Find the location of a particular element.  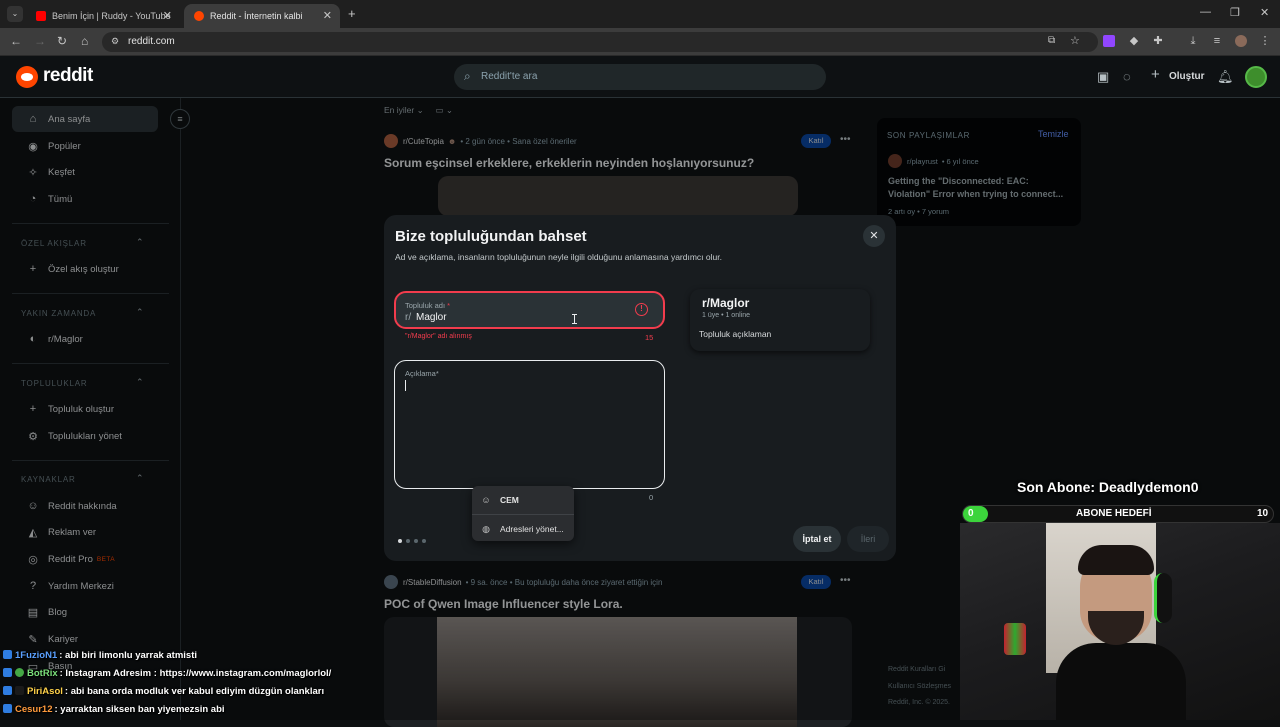

close-modal-button: ✕ is located at coordinates (874, 236).